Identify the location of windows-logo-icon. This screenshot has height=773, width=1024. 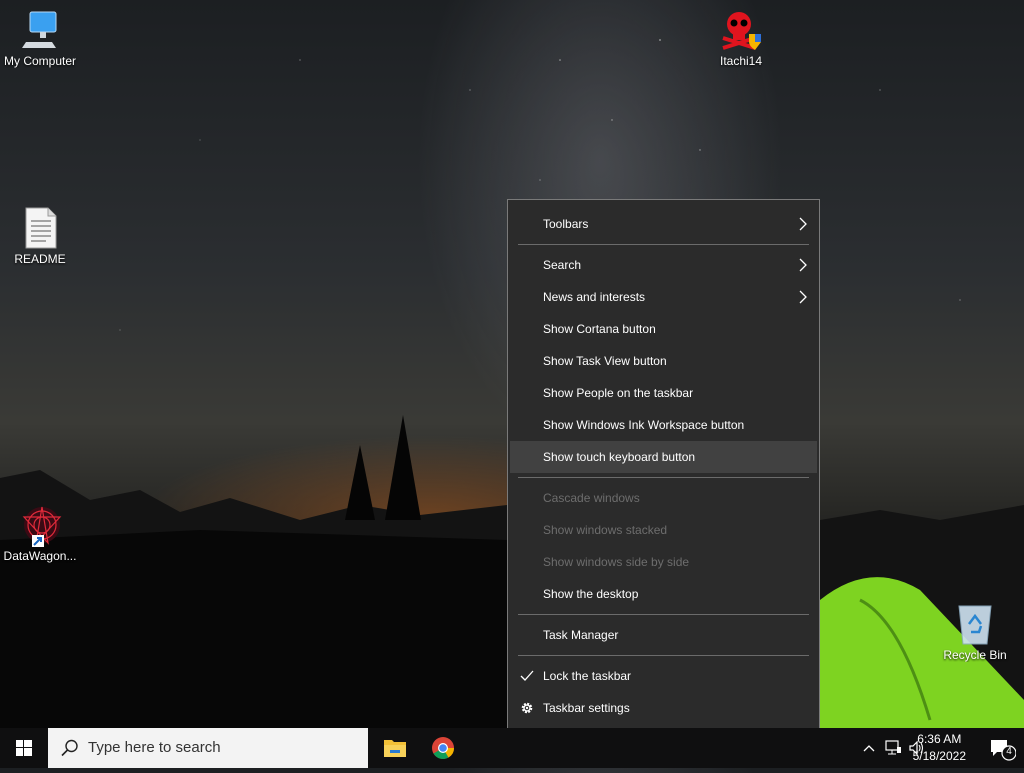
(24, 748).